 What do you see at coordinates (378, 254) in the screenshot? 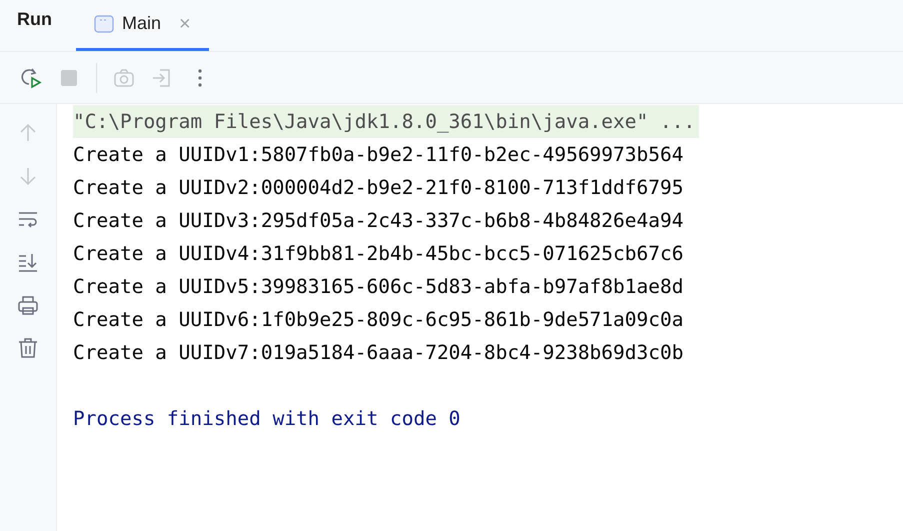
I see `output-line: Create a UUIDv4:31f9bb81-2b4b-45bc-bcc5-071625cb67c6` at bounding box center [378, 254].